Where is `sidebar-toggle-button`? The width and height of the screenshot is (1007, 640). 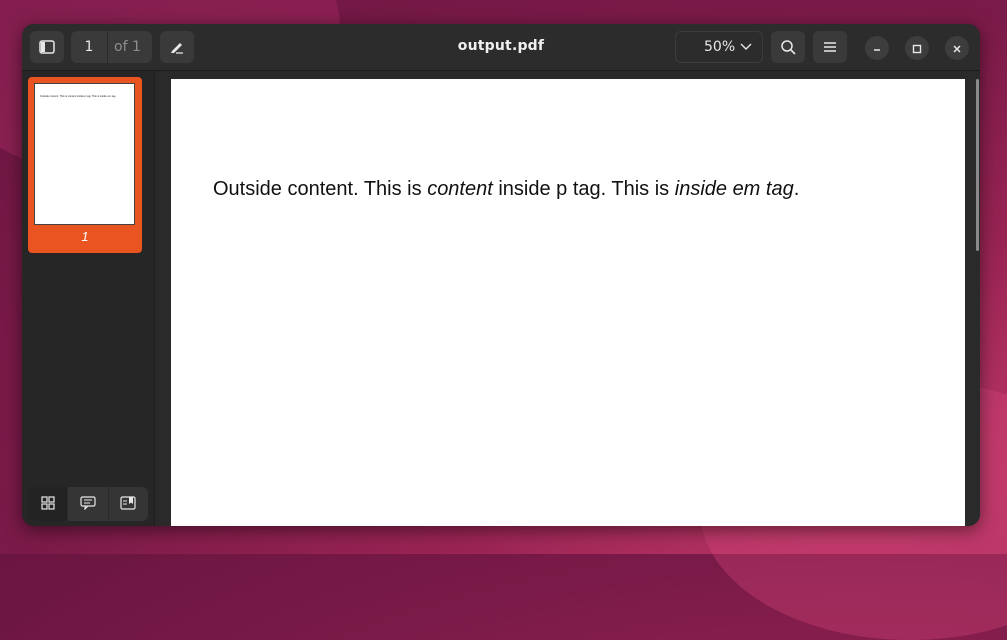
sidebar-toggle-button is located at coordinates (47, 47).